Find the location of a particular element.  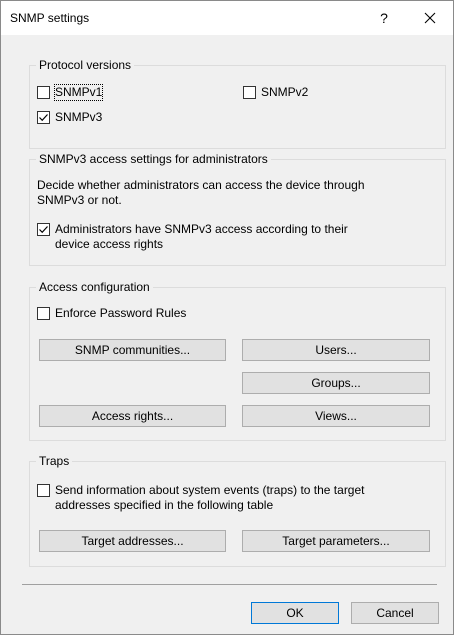

close-icon is located at coordinates (430, 18).